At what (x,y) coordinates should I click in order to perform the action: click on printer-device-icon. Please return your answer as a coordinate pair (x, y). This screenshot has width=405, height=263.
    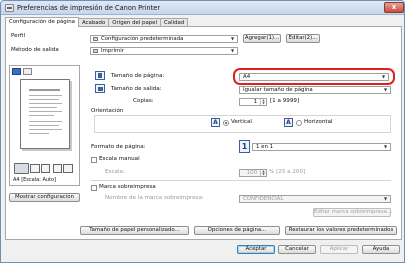
    Looking at the image, I should click on (21, 168).